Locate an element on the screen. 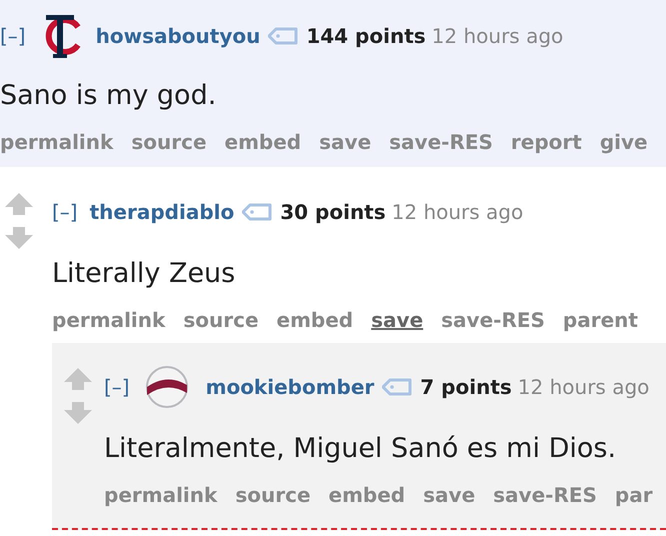  points-count: 30 points is located at coordinates (333, 212).